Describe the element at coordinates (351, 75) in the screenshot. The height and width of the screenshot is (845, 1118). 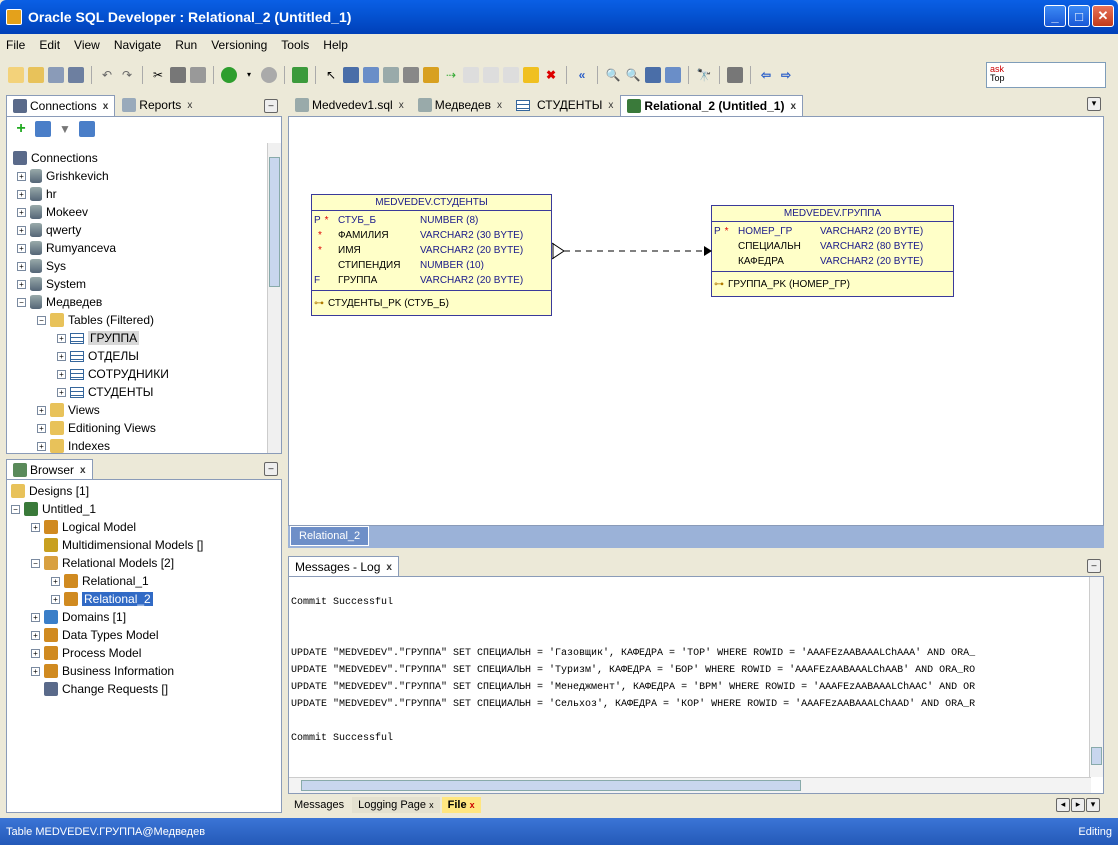
I see `new-table-icon` at that location.